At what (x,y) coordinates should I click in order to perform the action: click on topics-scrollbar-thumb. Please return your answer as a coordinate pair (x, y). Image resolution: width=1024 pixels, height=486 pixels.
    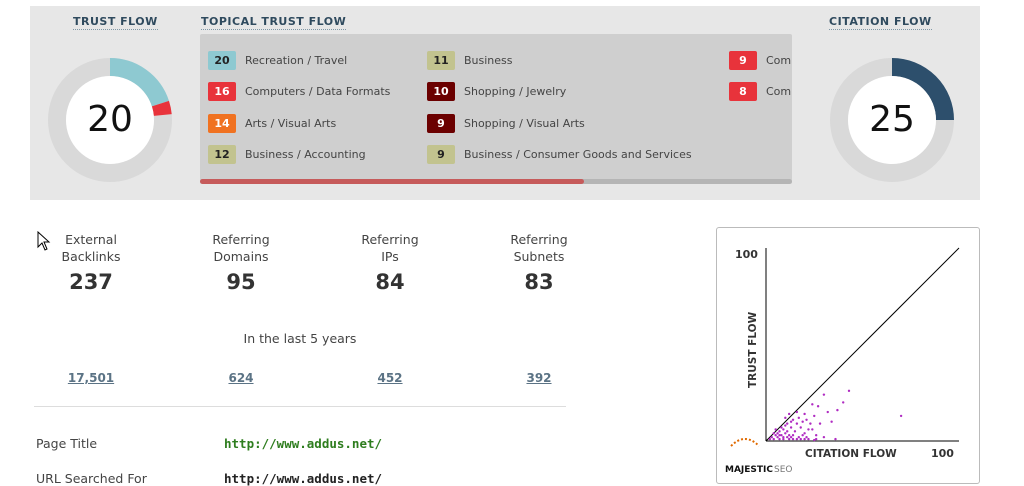
    Looking at the image, I should click on (392, 181).